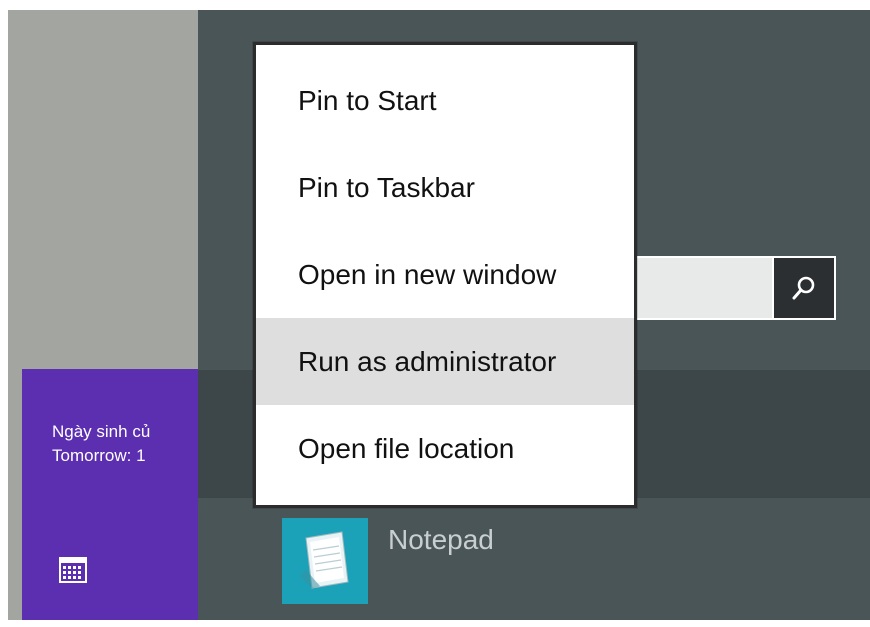  I want to click on search-box, so click(733, 288).